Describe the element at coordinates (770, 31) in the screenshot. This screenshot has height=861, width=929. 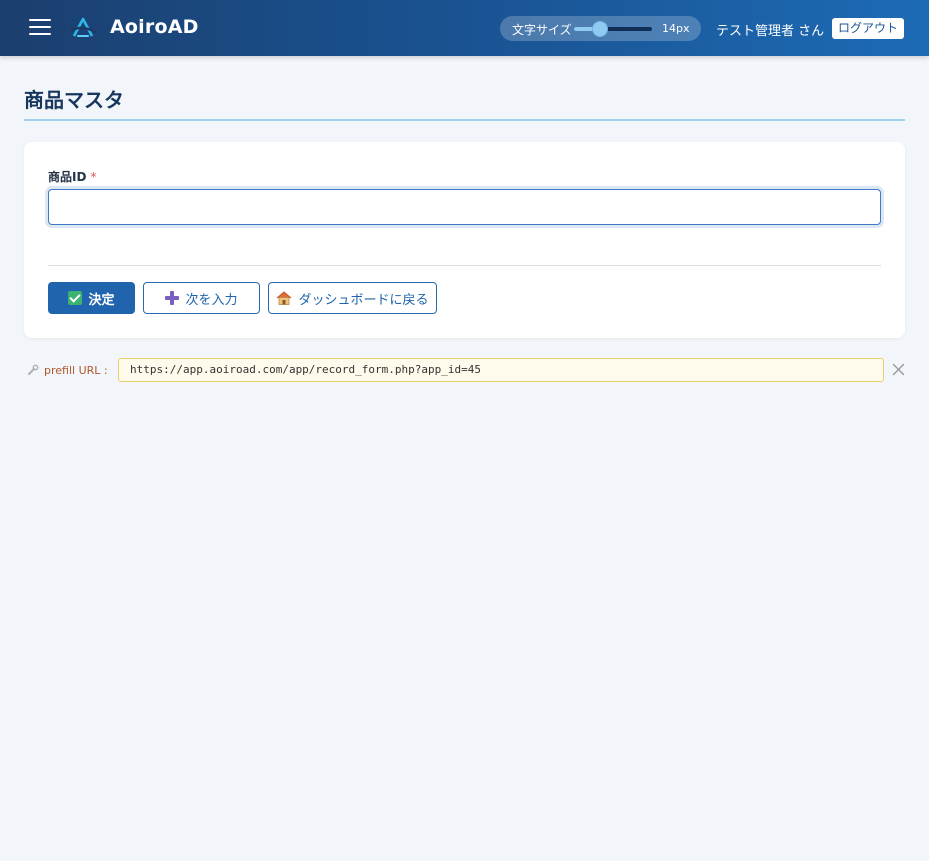
I see `user-name: テスト管理者 さん` at that location.